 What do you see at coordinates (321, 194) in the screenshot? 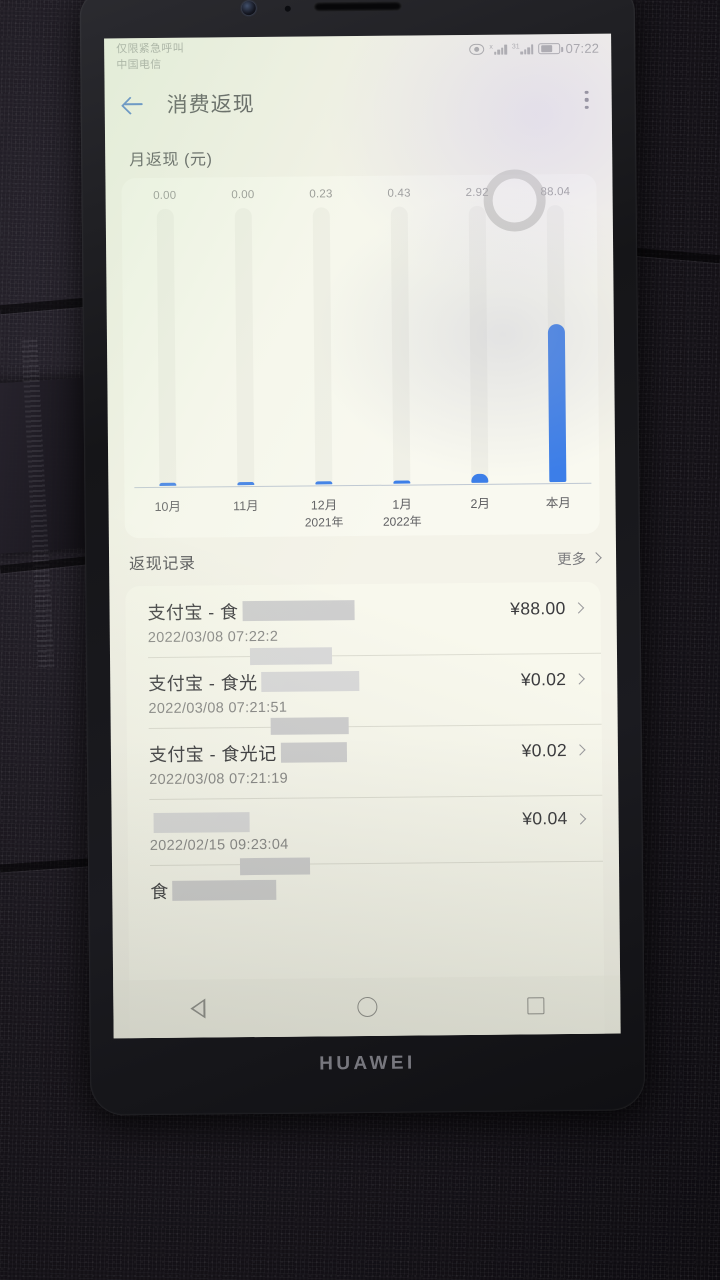
I see `bar-value-label: 0.23` at bounding box center [321, 194].